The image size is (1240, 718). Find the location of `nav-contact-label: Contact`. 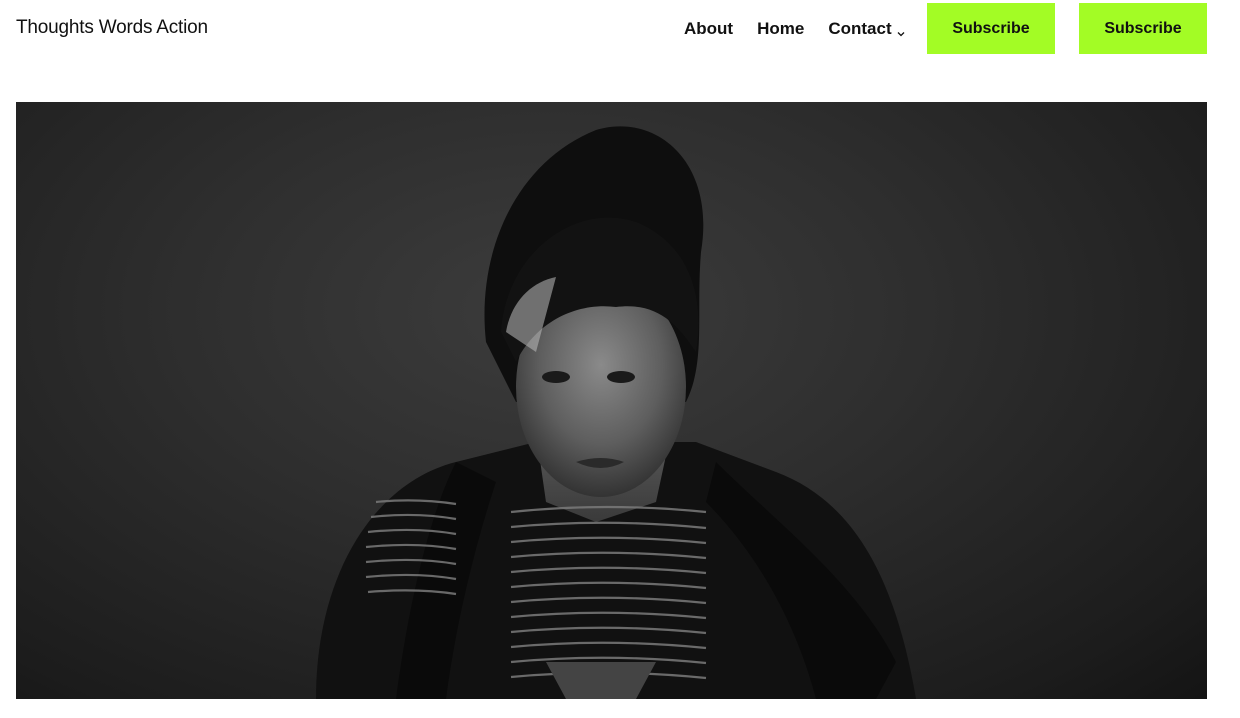

nav-contact-label: Contact is located at coordinates (860, 28).